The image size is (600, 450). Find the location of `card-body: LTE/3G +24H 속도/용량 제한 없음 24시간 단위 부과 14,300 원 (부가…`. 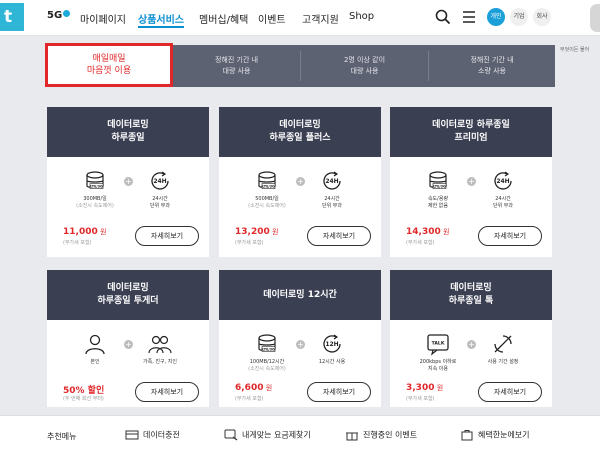

card-body: LTE/3G +24H 속도/용량 제한 없음 24시간 단위 부과 14,300 원 (부가… is located at coordinates (471, 207).